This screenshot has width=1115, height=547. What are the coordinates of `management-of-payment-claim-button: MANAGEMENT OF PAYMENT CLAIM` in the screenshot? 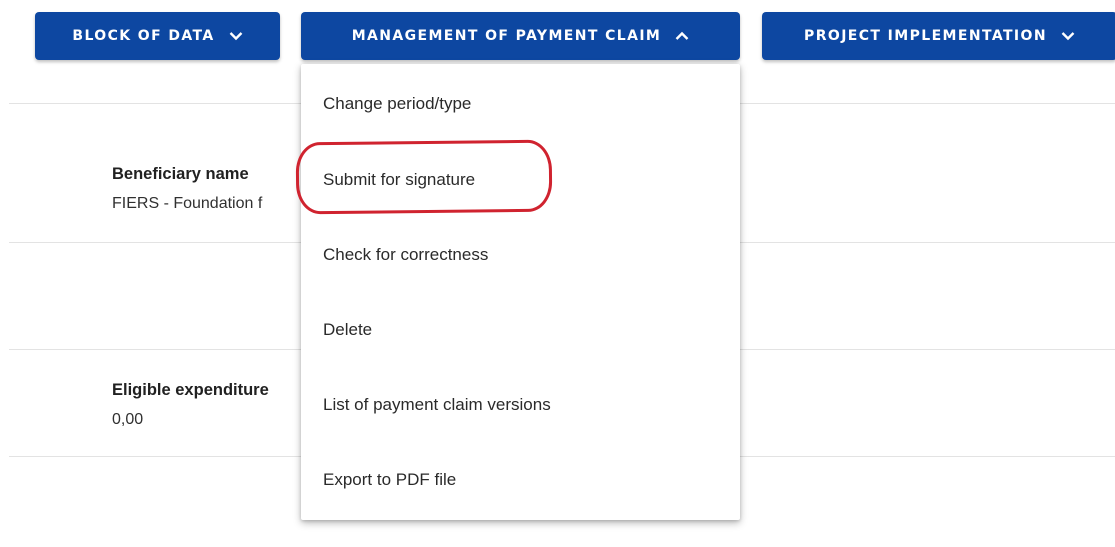 It's located at (520, 36).